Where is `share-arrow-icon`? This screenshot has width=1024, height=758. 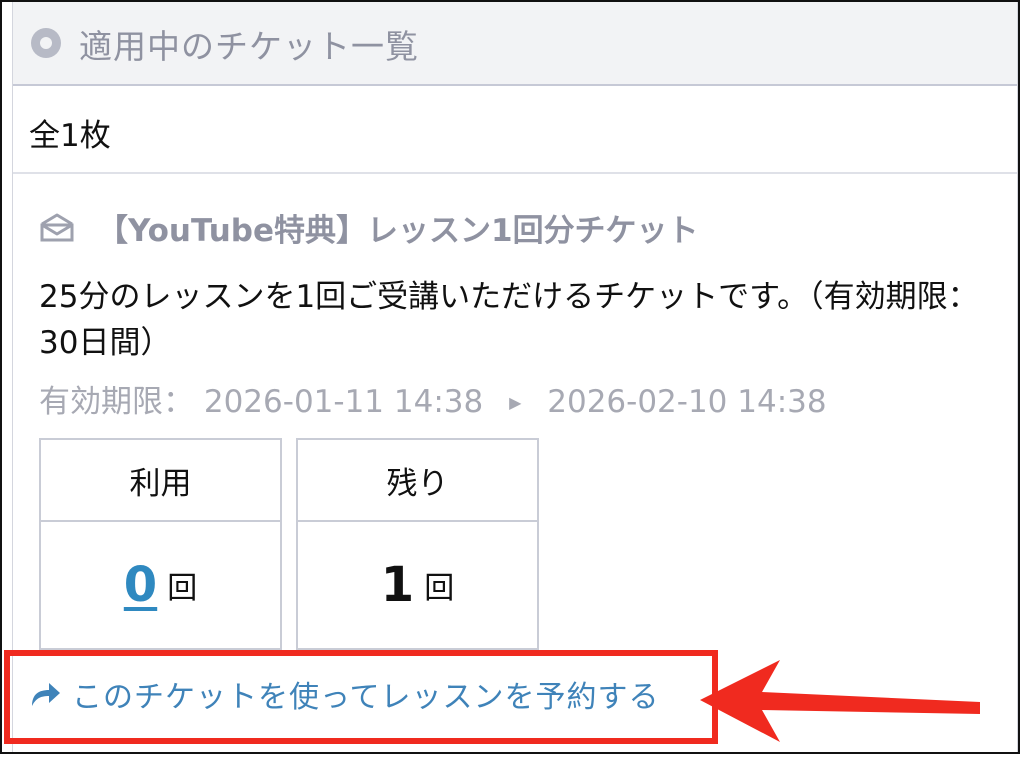 share-arrow-icon is located at coordinates (46, 694).